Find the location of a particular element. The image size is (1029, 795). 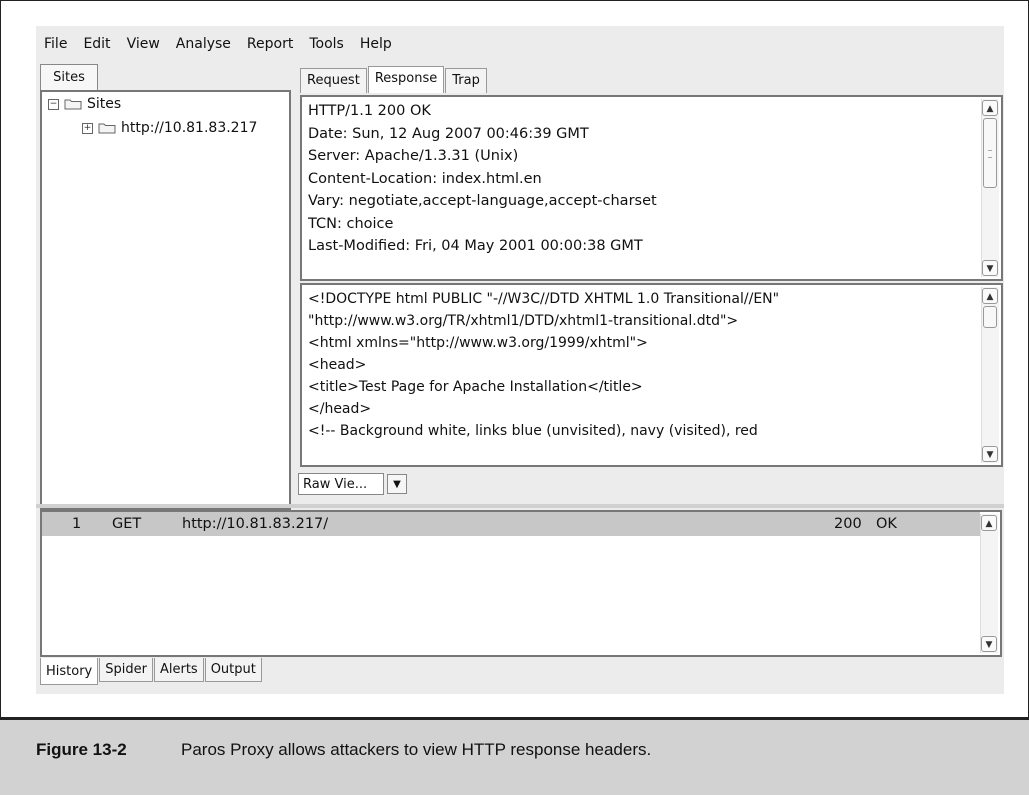

bottom-tabs: History Spider Alerts Output is located at coordinates (151, 671).